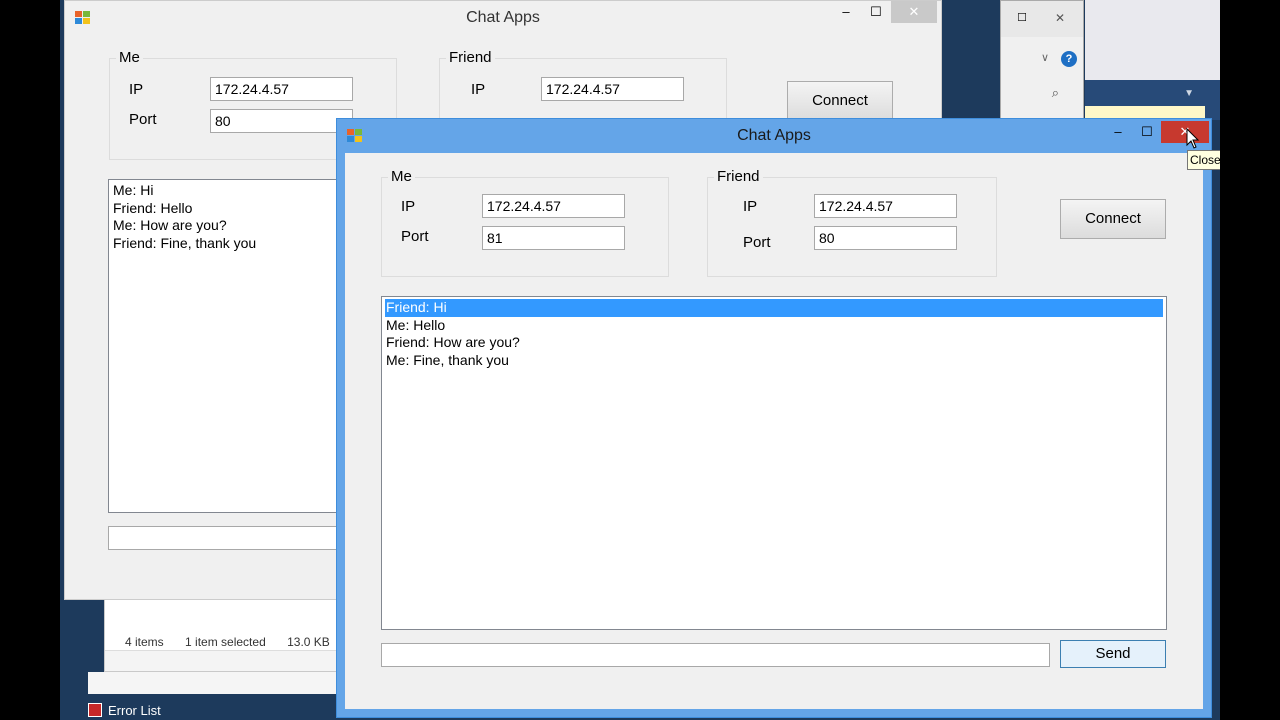  I want to click on error-list-label: Error List, so click(134, 710).